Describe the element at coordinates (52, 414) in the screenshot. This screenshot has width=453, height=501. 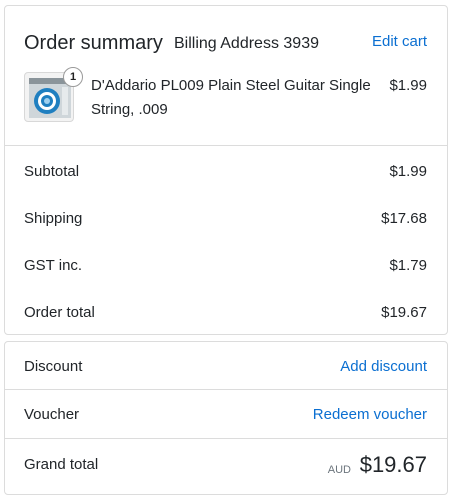
I see `voucher-label: Voucher` at that location.